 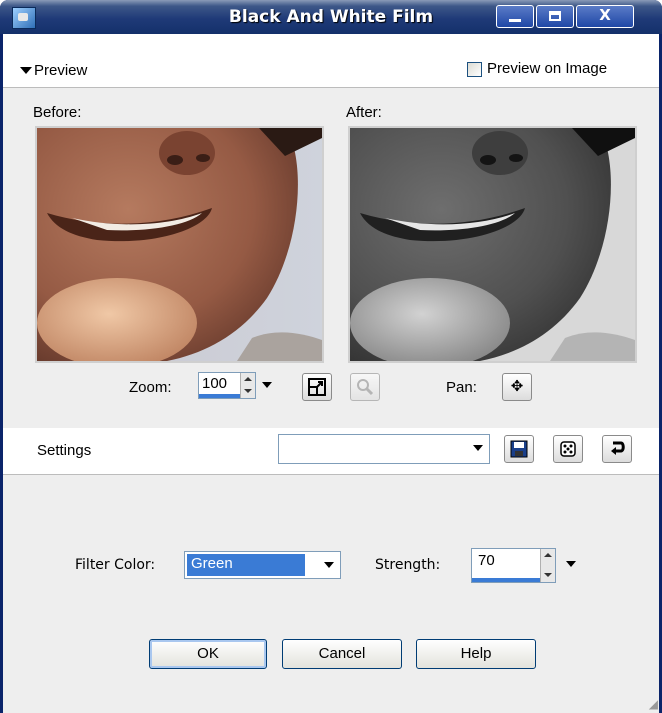 I want to click on zoom-label: Zoom:, so click(x=150, y=387).